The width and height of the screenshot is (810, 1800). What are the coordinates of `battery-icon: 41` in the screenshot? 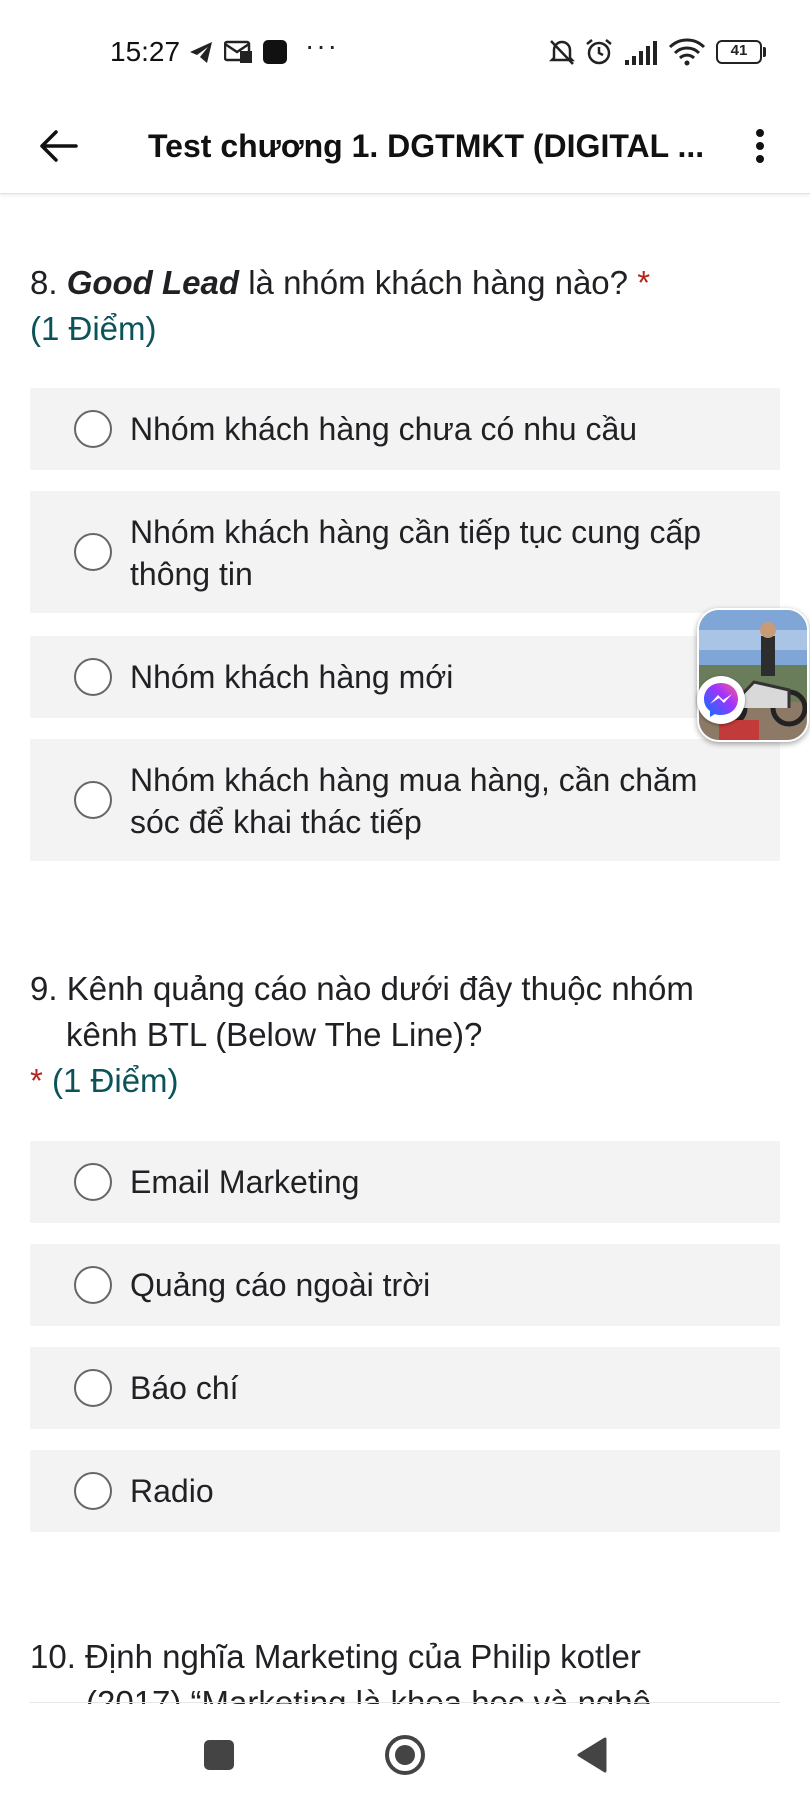 It's located at (741, 52).